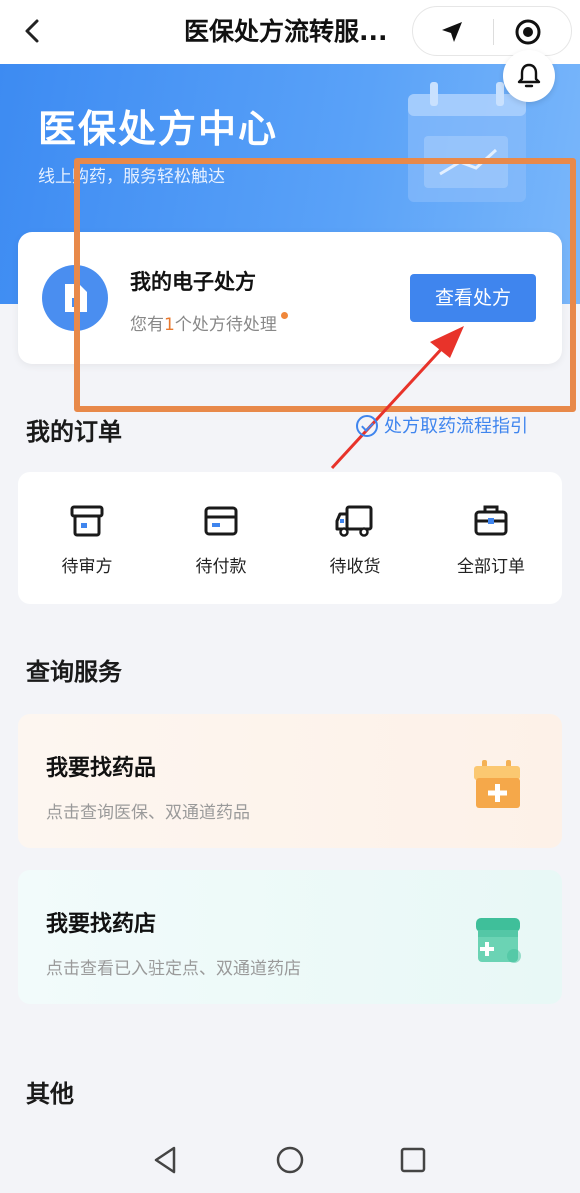  I want to click on find-drug-title: 我要找药品, so click(101, 768).